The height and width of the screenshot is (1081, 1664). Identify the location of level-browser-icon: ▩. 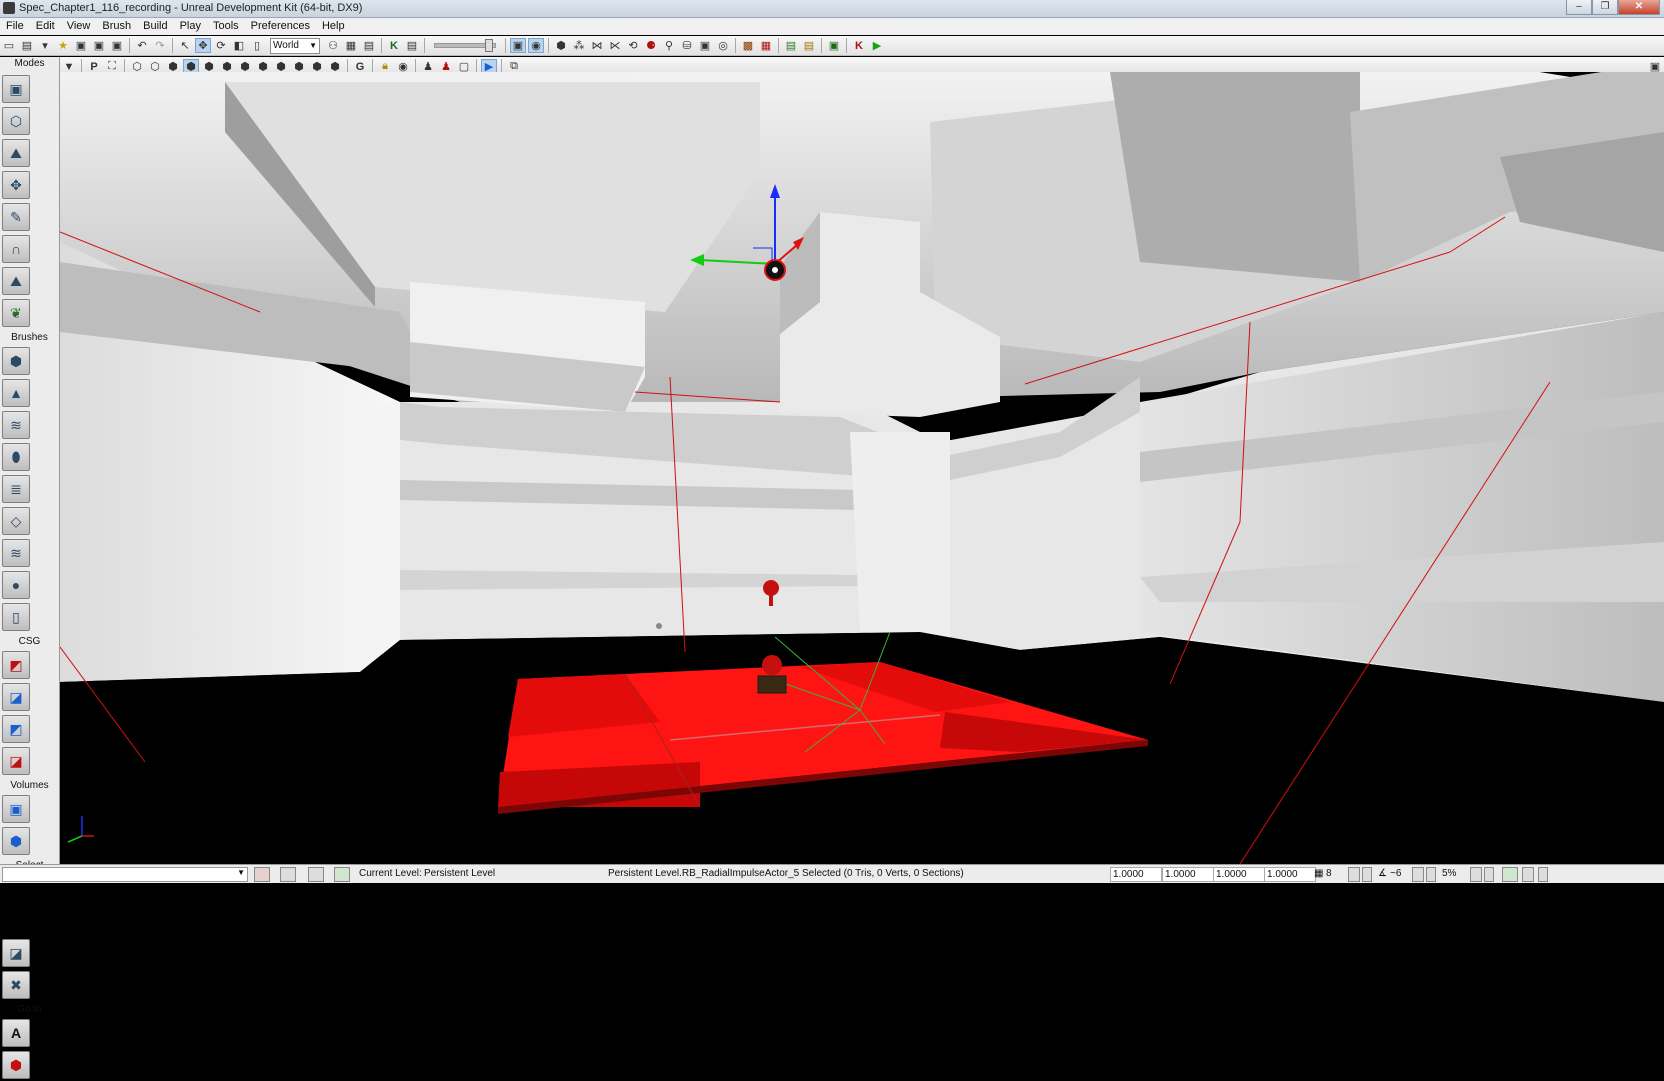
(748, 45).